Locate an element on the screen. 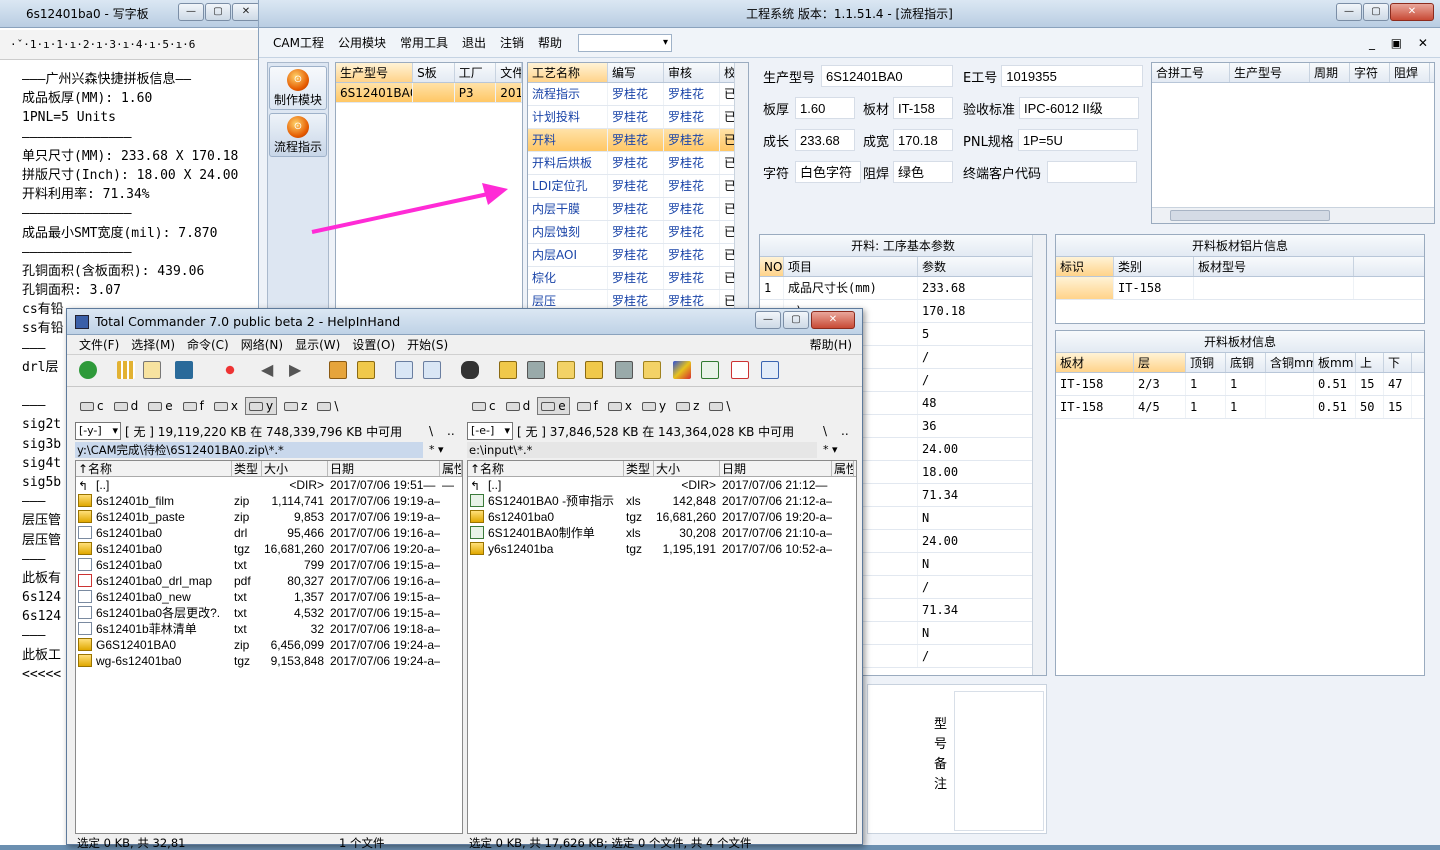 This screenshot has width=1440, height=850. pack-icon is located at coordinates (338, 370).